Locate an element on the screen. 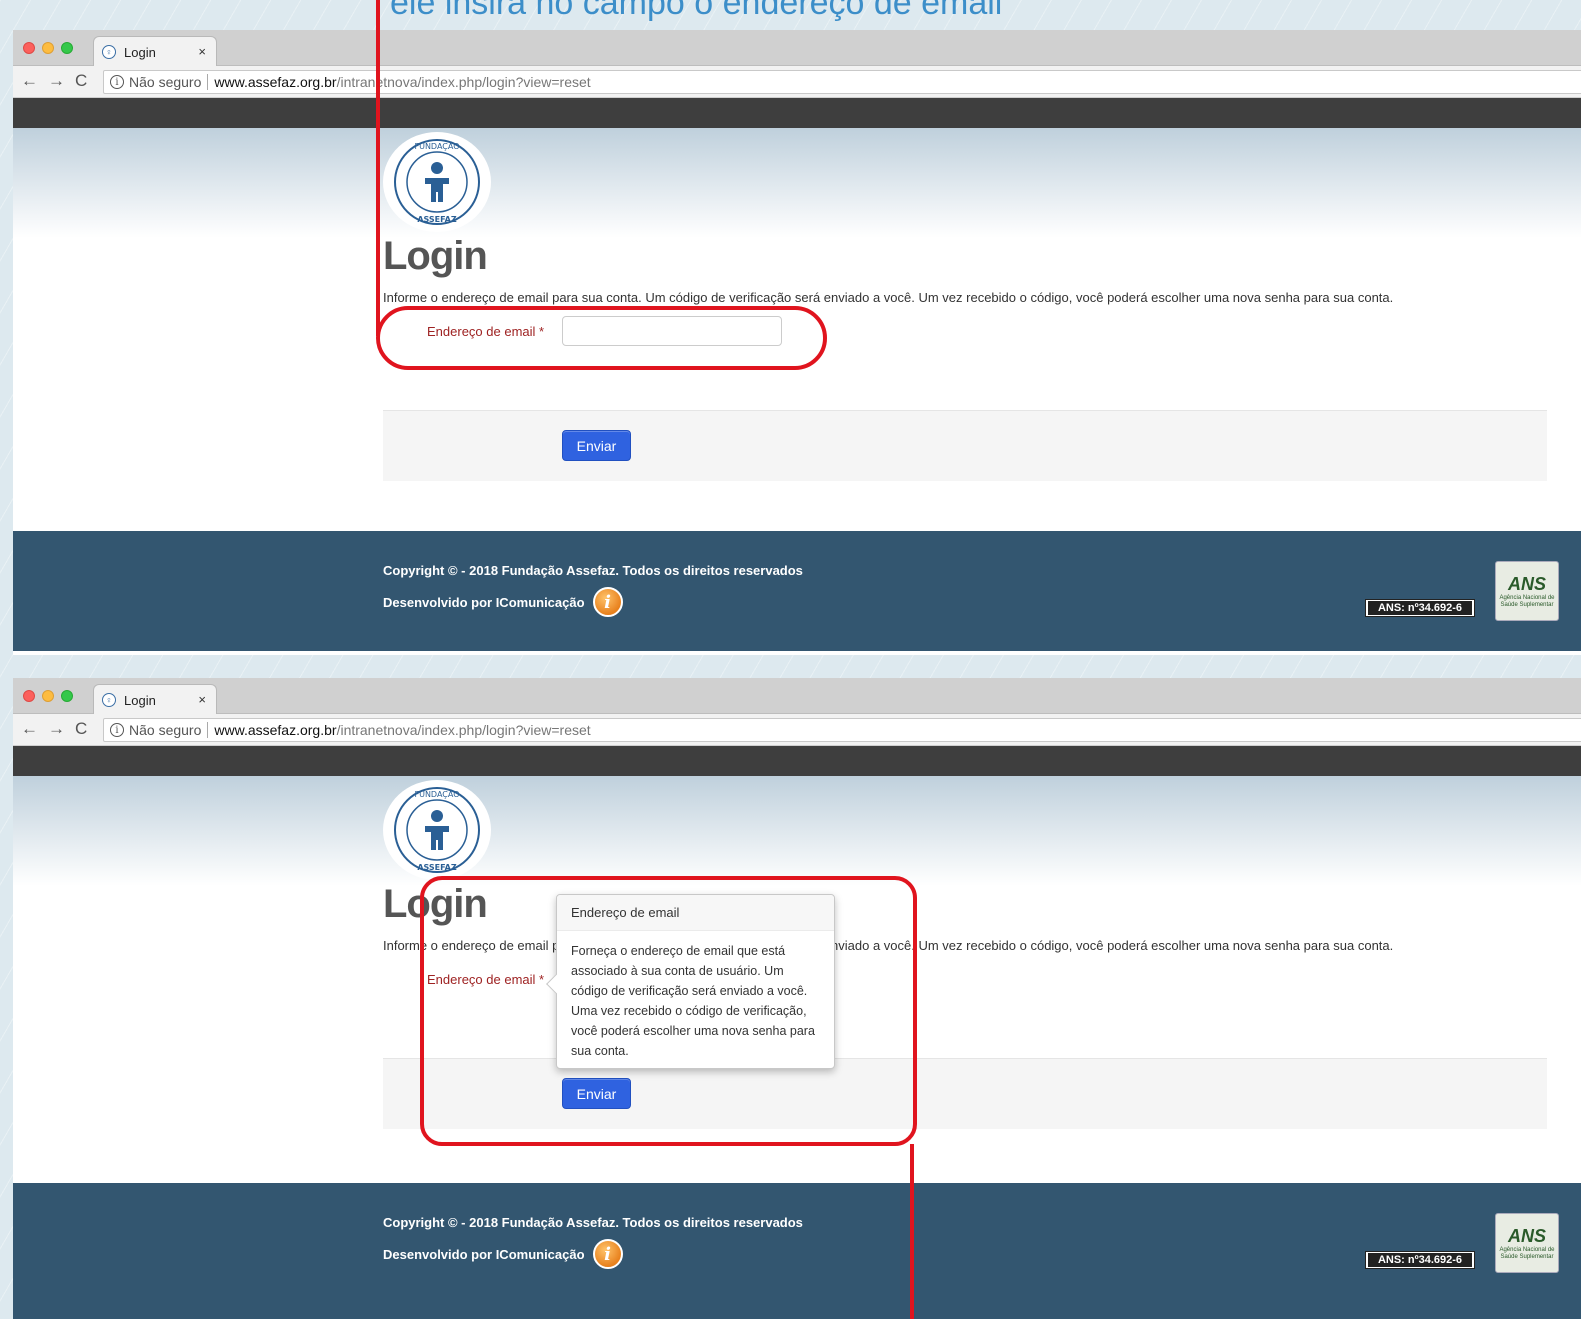  tutorial-caption: ele insira no campo o endereço de email is located at coordinates (696, 11).